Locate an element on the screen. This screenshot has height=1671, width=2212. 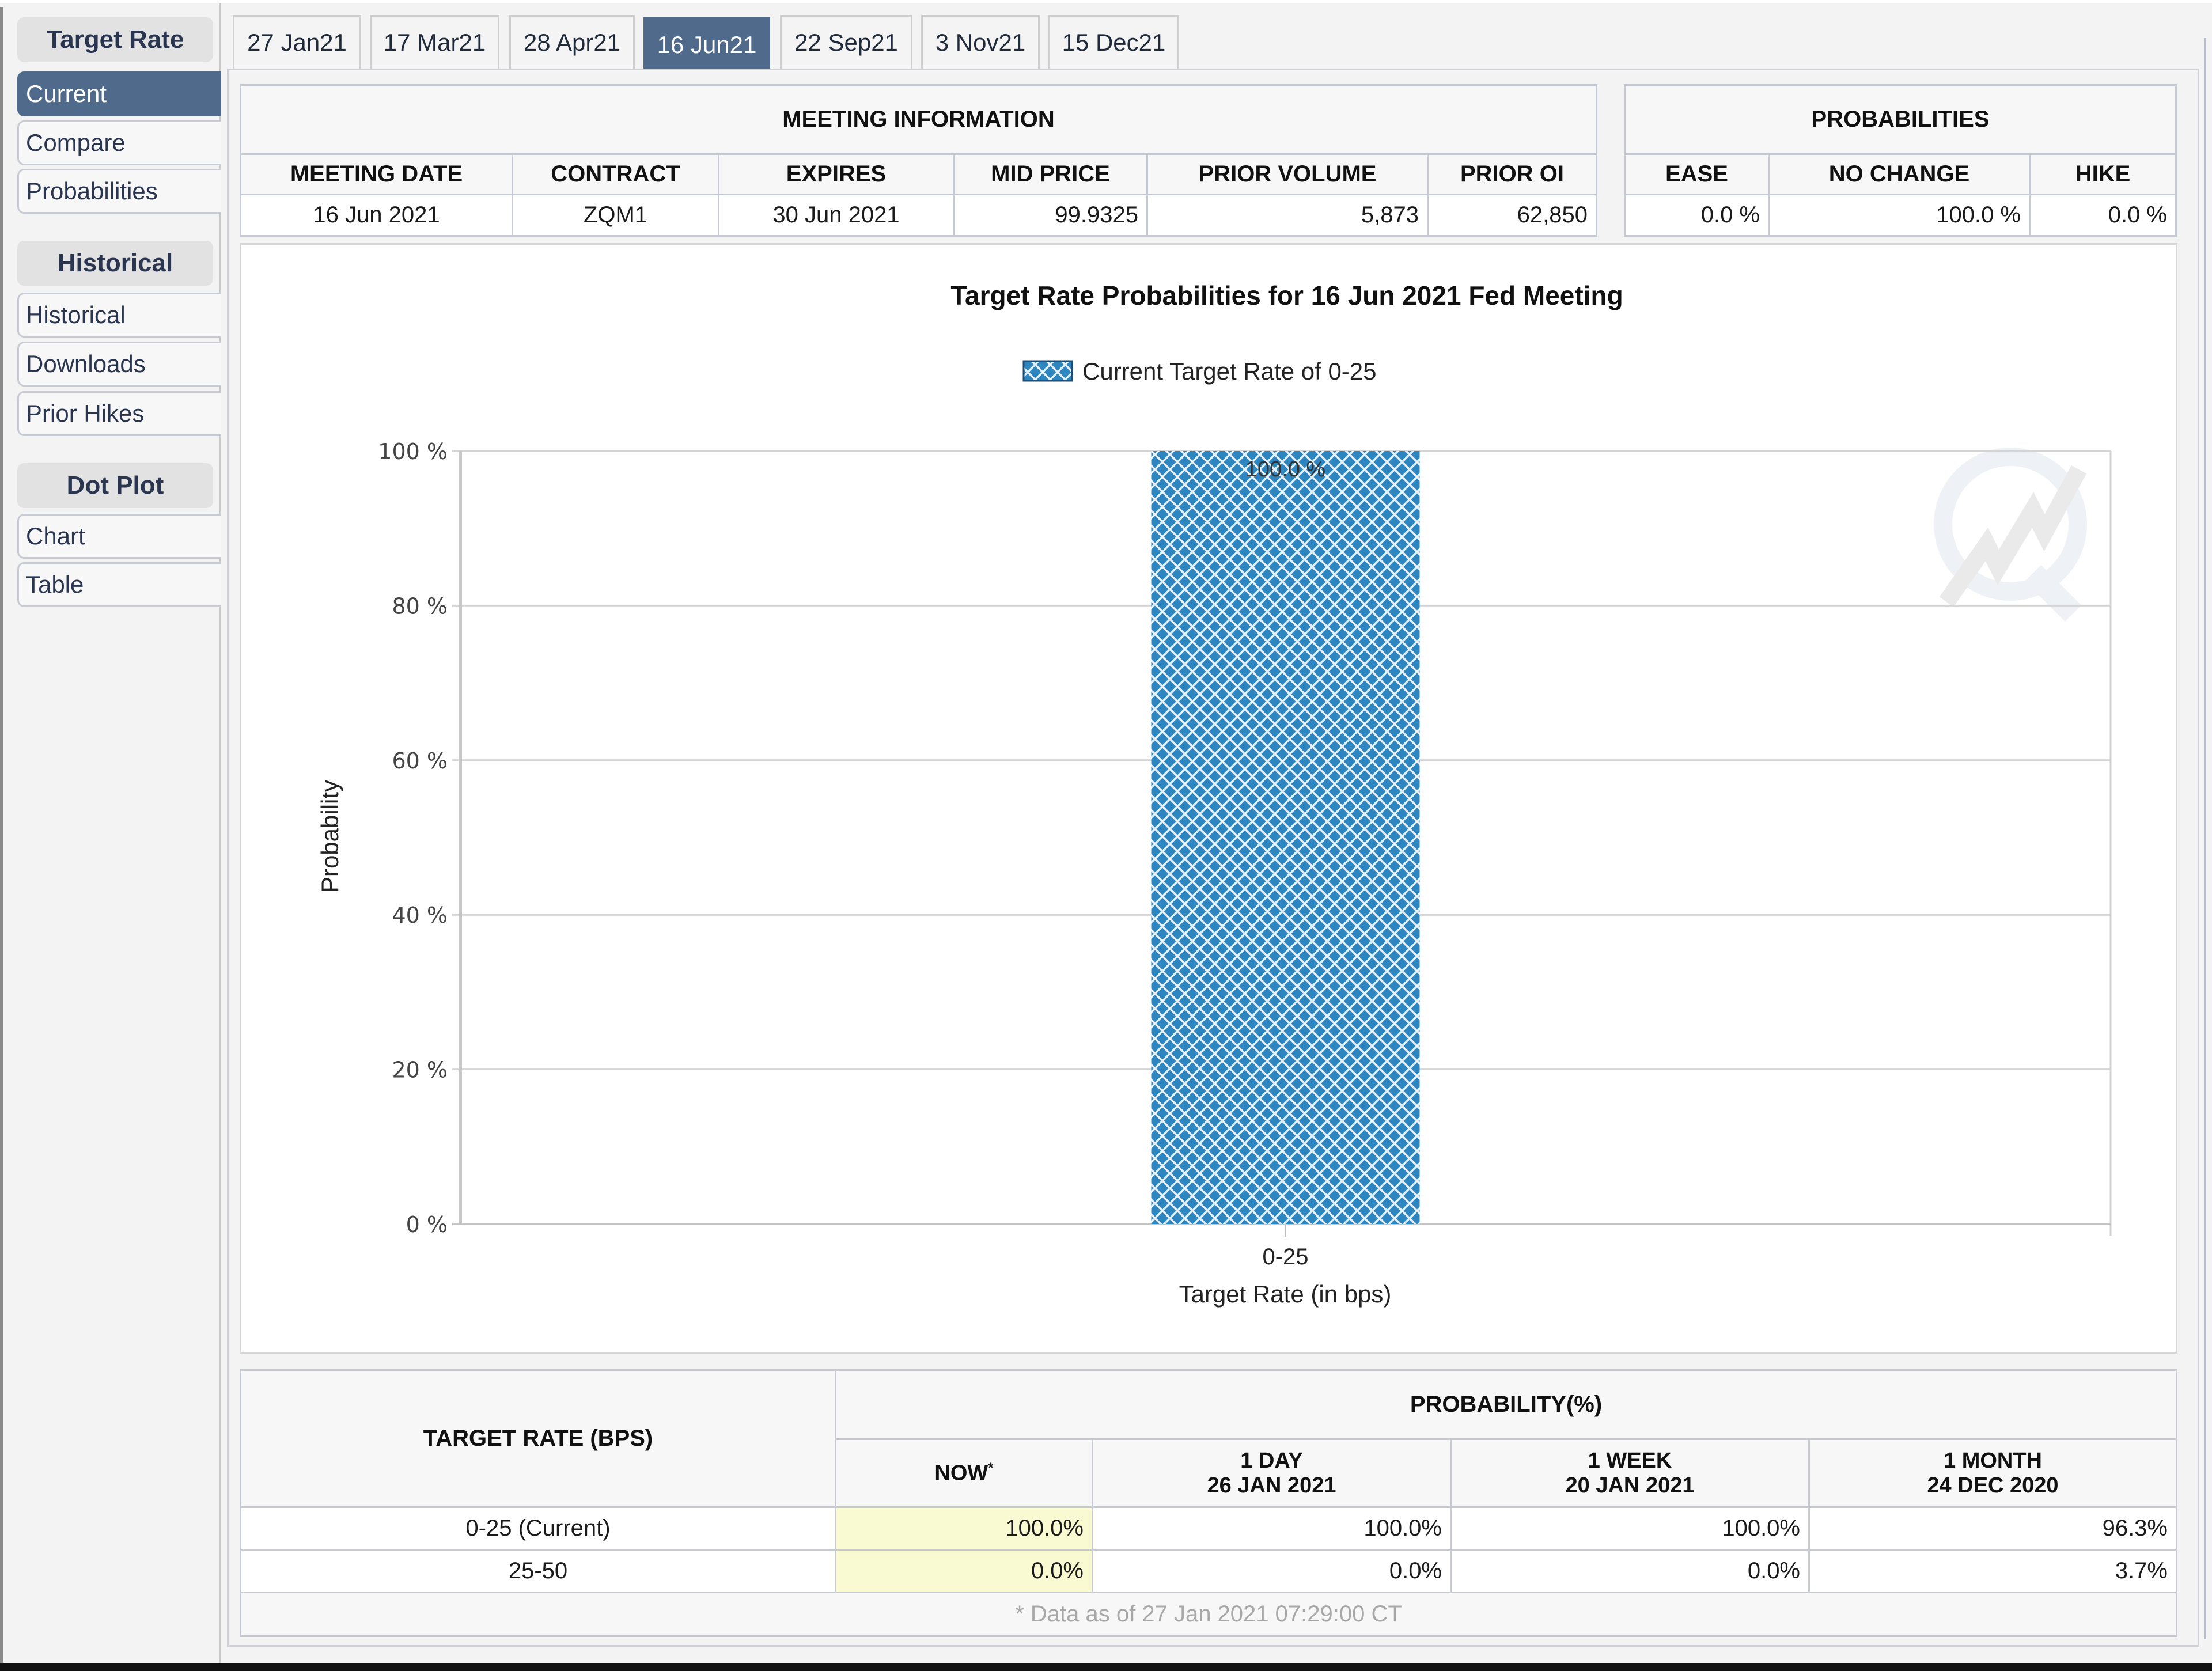
header-now-mark: * is located at coordinates (991, 1468).